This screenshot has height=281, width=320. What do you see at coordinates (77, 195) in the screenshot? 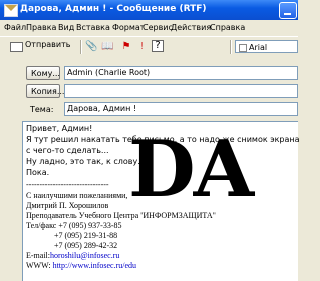
I see `signature-line: С наилучшими пожеланиями,` at bounding box center [77, 195].